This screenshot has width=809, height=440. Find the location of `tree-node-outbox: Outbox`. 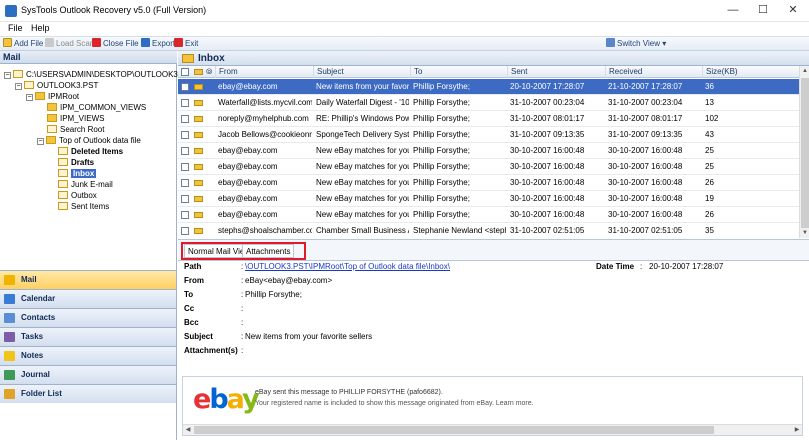

tree-node-outbox: Outbox is located at coordinates (77, 195).